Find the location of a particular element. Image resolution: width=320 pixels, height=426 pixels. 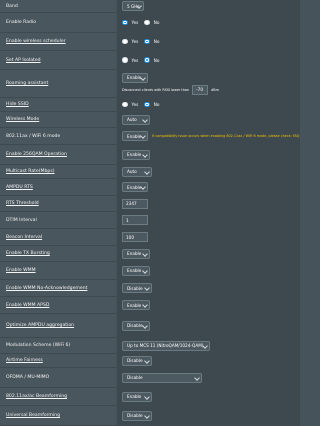

modulation-scheme-wifi-6-select: Up to MCS 11 (NitroQAM/1024-QAM) is located at coordinates (166, 345).